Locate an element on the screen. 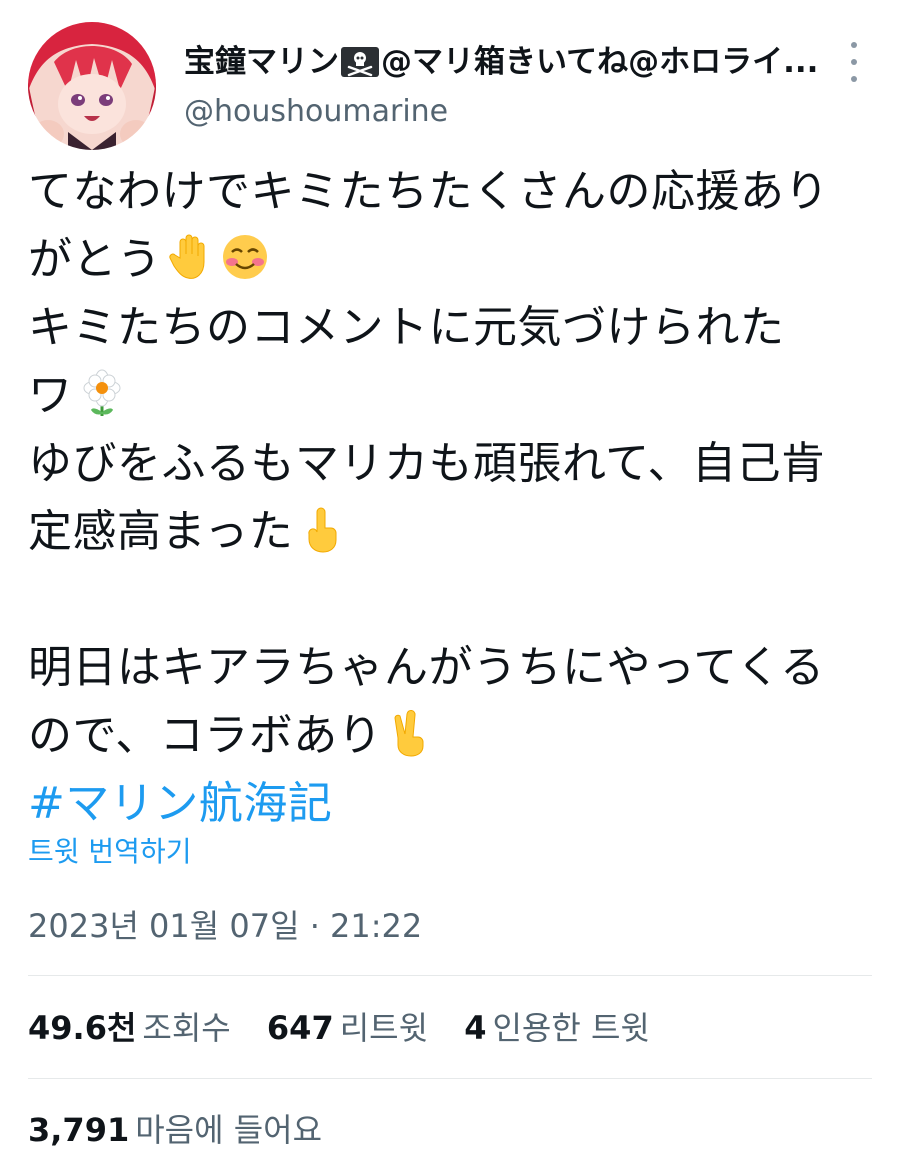 The image size is (900, 1174). views-stat: 49.6천 조회수 is located at coordinates (129, 1028).